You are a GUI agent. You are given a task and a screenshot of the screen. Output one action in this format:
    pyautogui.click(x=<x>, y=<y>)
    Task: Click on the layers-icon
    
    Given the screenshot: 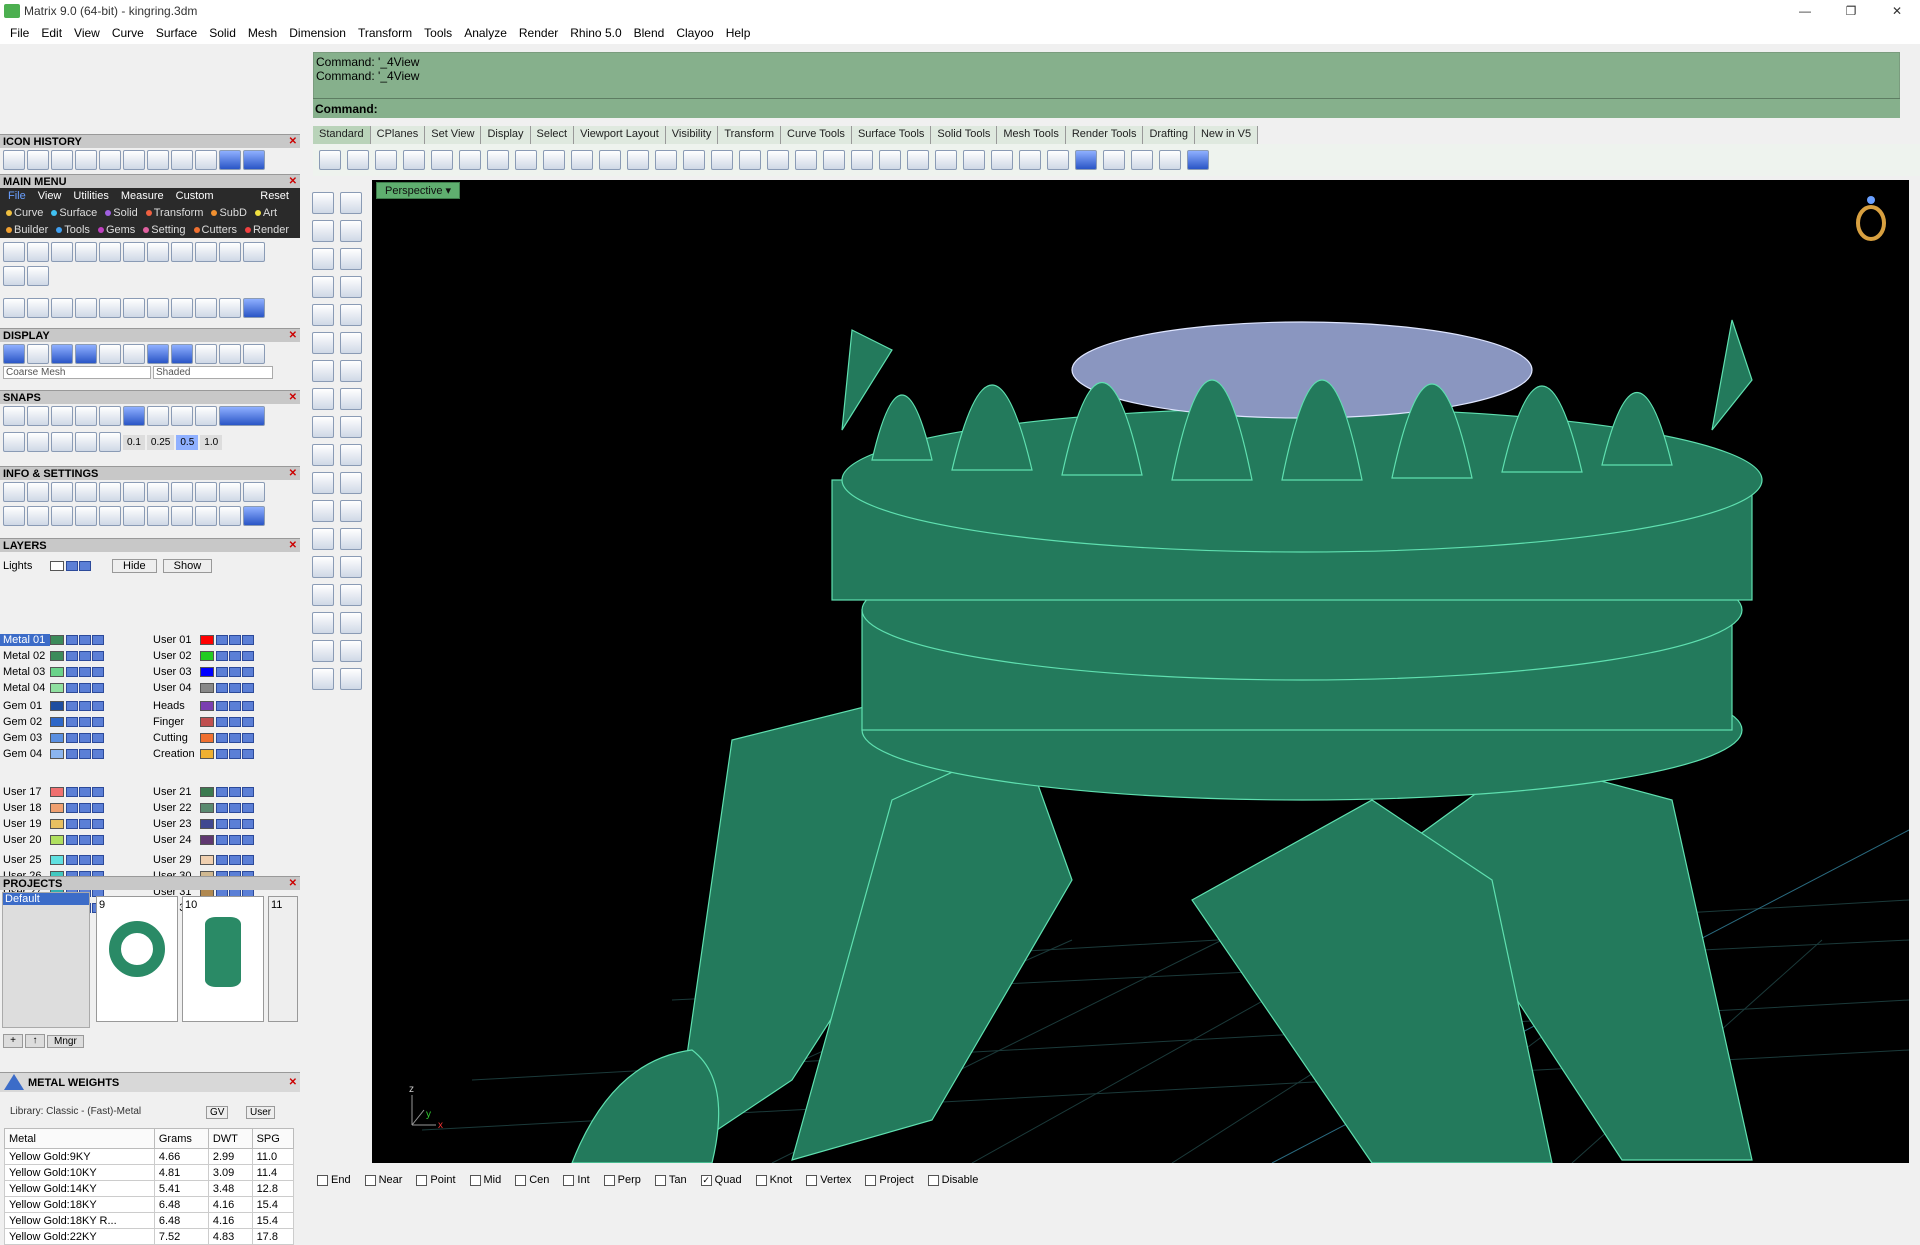 What is the action you would take?
    pyautogui.click(x=62, y=492)
    